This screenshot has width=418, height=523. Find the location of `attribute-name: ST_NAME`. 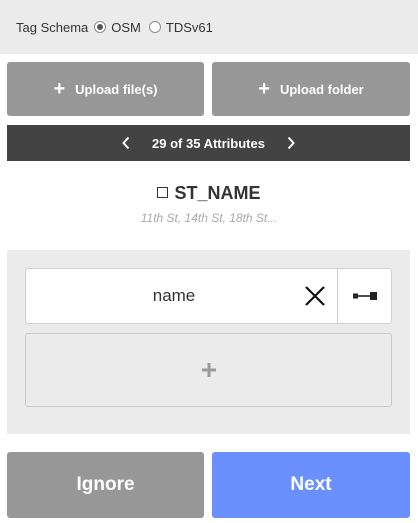

attribute-name: ST_NAME is located at coordinates (217, 193).